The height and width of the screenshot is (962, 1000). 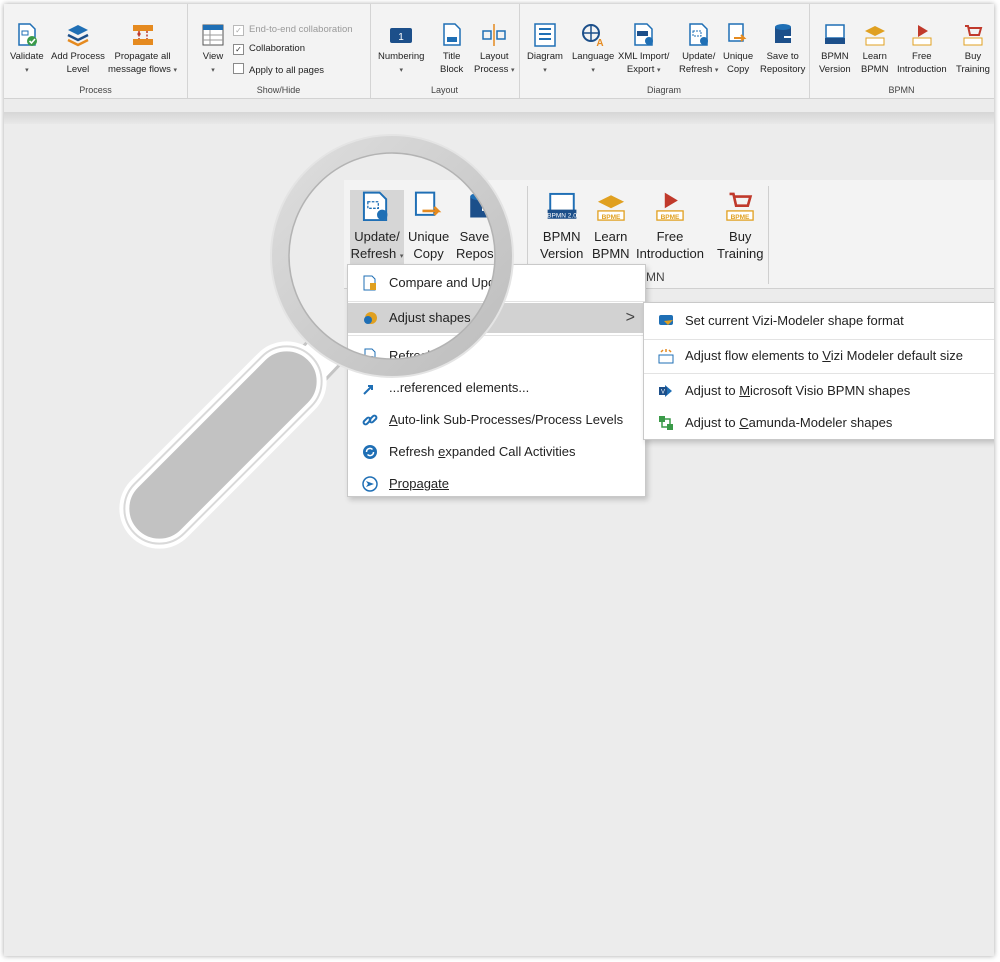 I want to click on submenu-item-visio: V Adjust to Microsoft Visio BPMN shapes, so click(x=819, y=391).